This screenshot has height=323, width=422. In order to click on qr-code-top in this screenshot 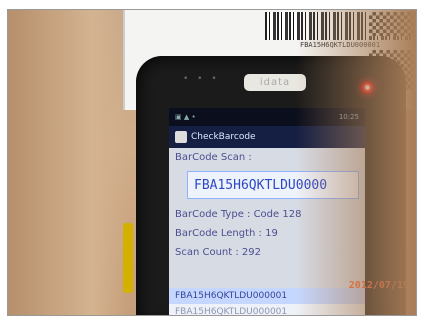, I will do `click(391, 24)`.